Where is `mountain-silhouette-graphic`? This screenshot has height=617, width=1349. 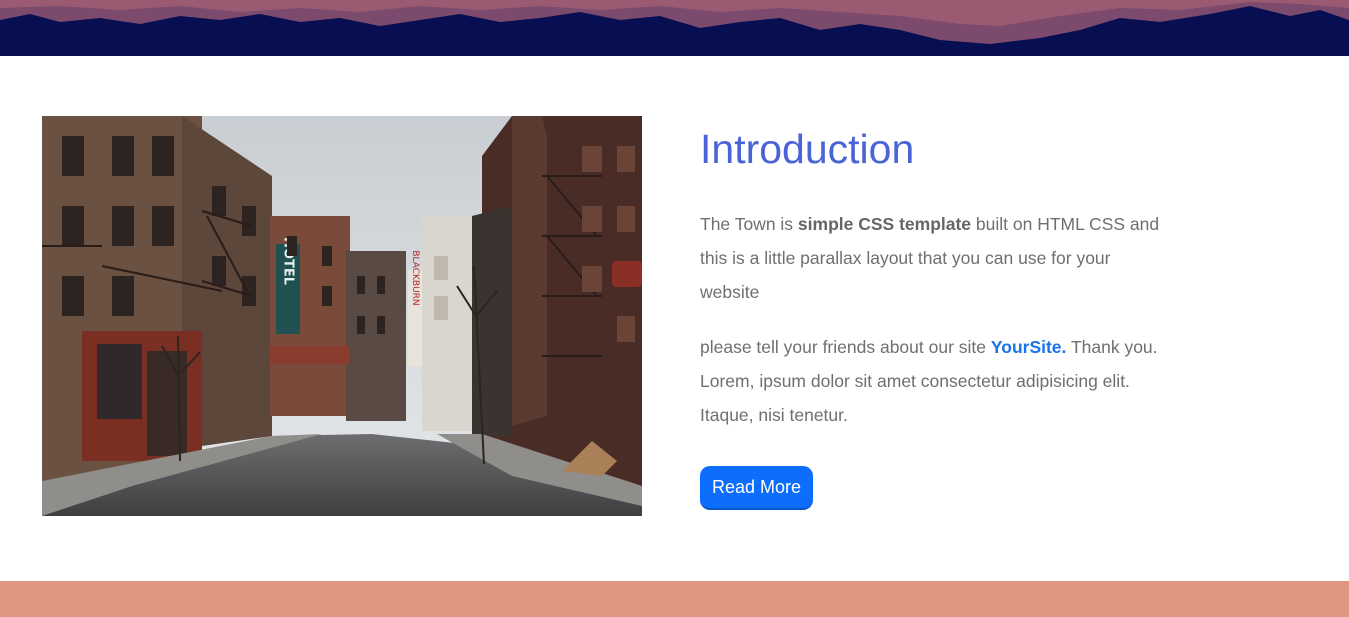
mountain-silhouette-graphic is located at coordinates (674, 28).